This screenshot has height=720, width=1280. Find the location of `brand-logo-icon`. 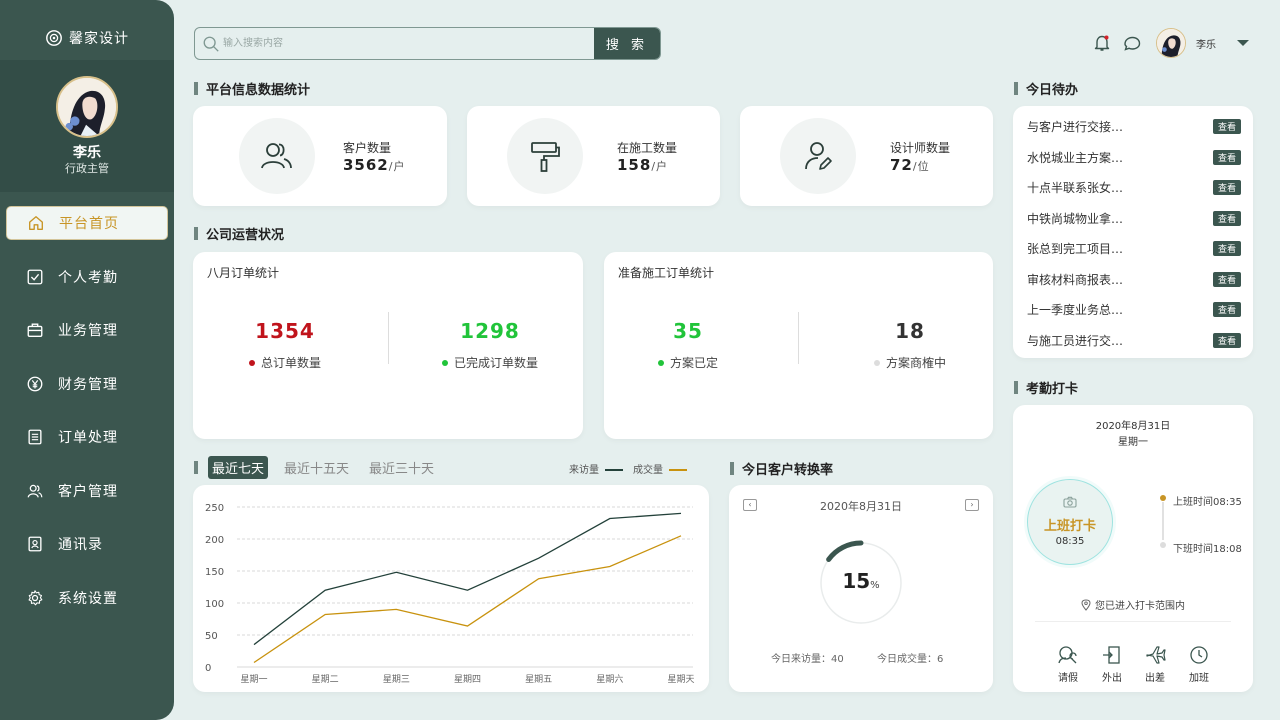

brand-logo-icon is located at coordinates (54, 38).